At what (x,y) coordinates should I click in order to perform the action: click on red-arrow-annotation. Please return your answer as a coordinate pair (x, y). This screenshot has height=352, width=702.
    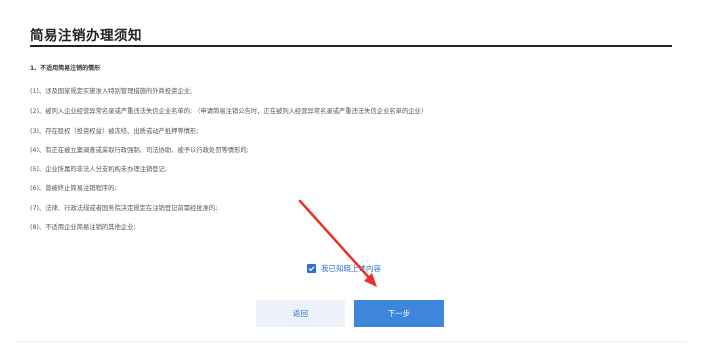
    Looking at the image, I should click on (337, 243).